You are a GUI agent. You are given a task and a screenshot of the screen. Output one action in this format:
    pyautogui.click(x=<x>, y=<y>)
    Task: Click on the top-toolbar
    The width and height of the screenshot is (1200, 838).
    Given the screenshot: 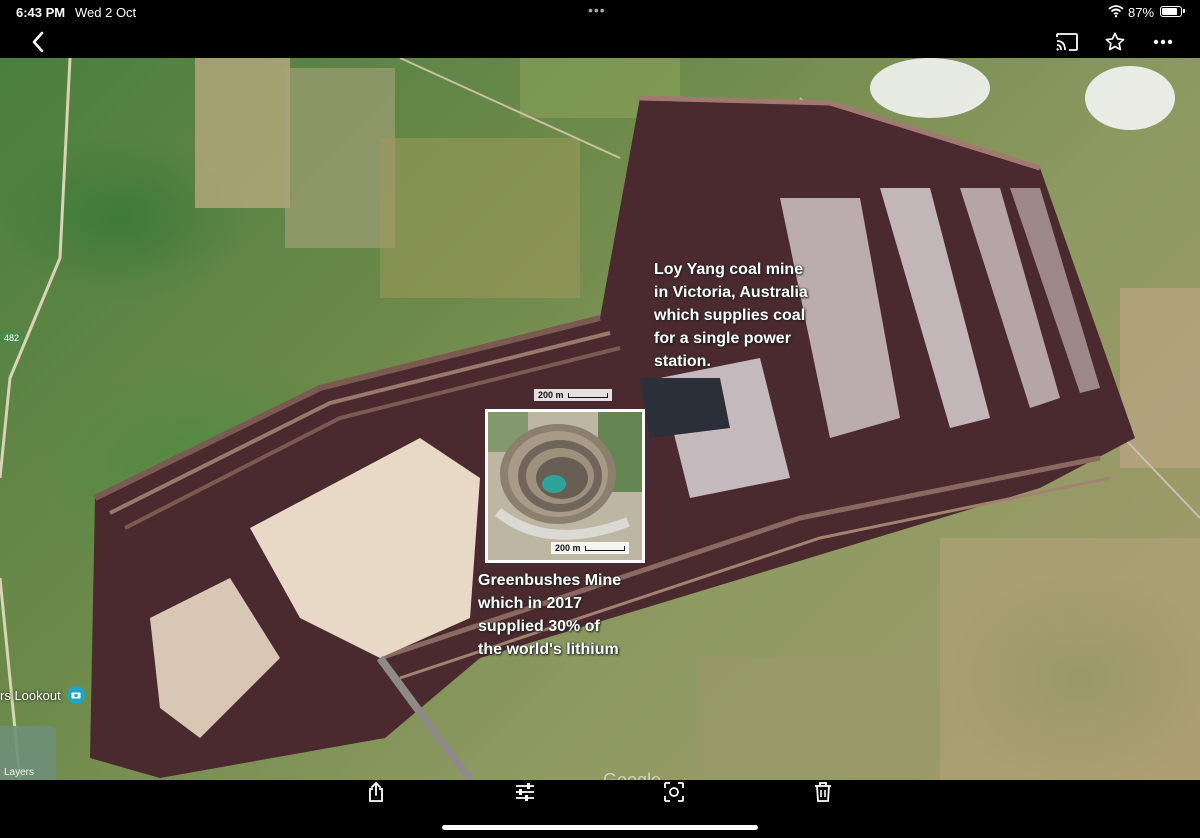 What is the action you would take?
    pyautogui.click(x=600, y=42)
    